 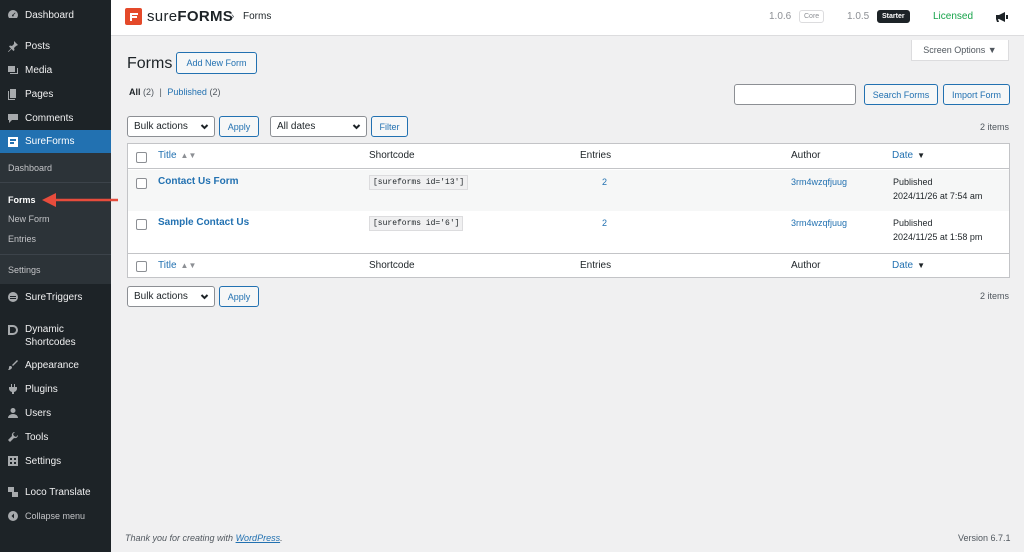 What do you see at coordinates (938, 196) in the screenshot?
I see `post-date: 2024/11/26 at 7:54 am` at bounding box center [938, 196].